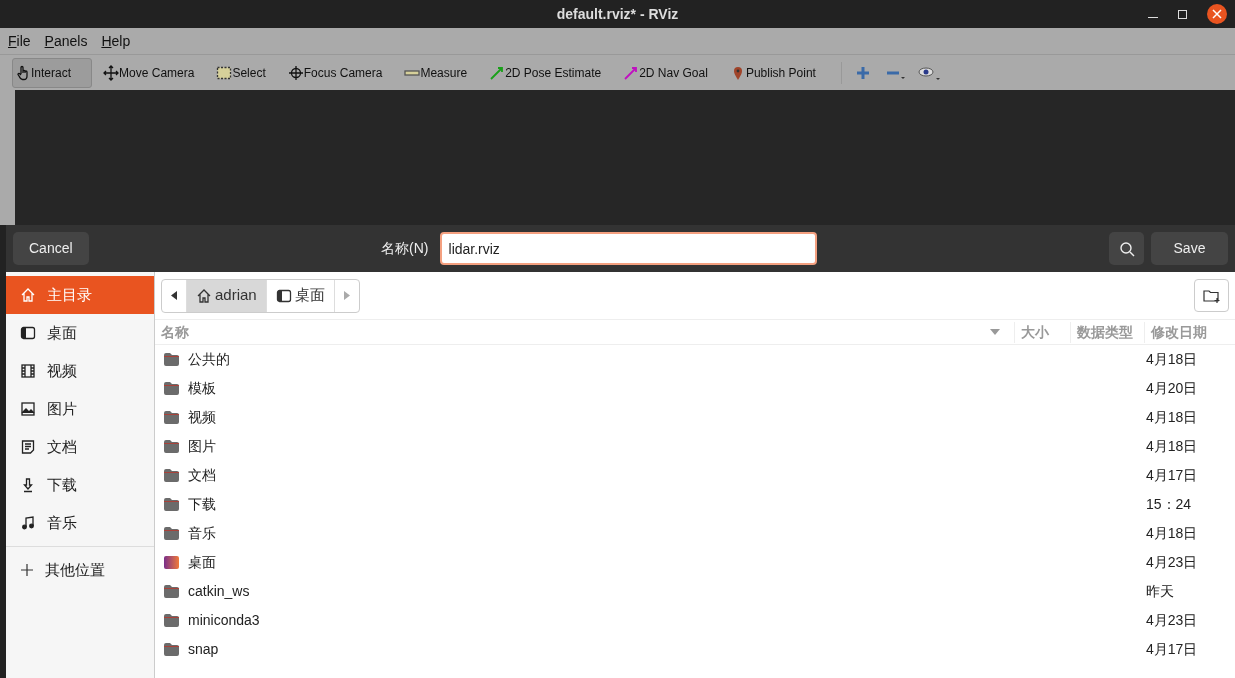  What do you see at coordinates (66, 41) in the screenshot?
I see `menu-item: Panels` at bounding box center [66, 41].